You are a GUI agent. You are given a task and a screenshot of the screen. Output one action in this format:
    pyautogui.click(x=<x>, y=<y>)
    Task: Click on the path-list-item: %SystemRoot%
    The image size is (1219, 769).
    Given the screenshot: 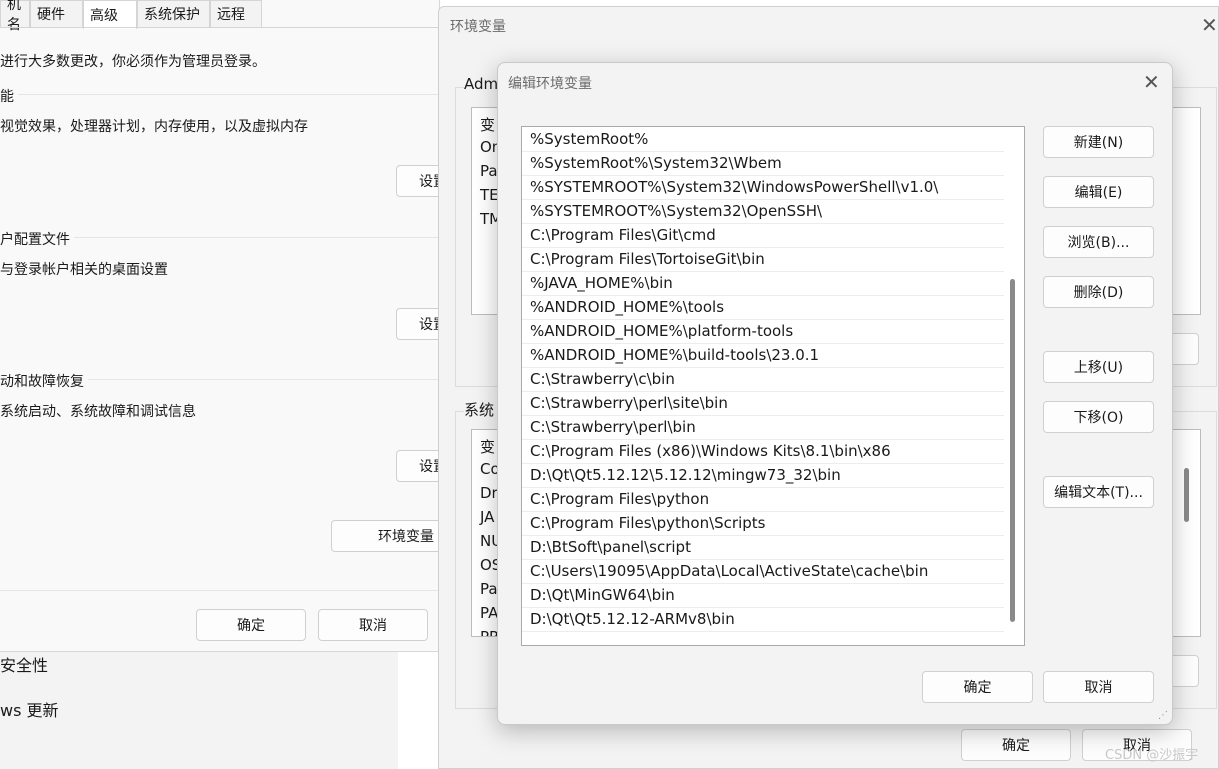 What is the action you would take?
    pyautogui.click(x=763, y=140)
    